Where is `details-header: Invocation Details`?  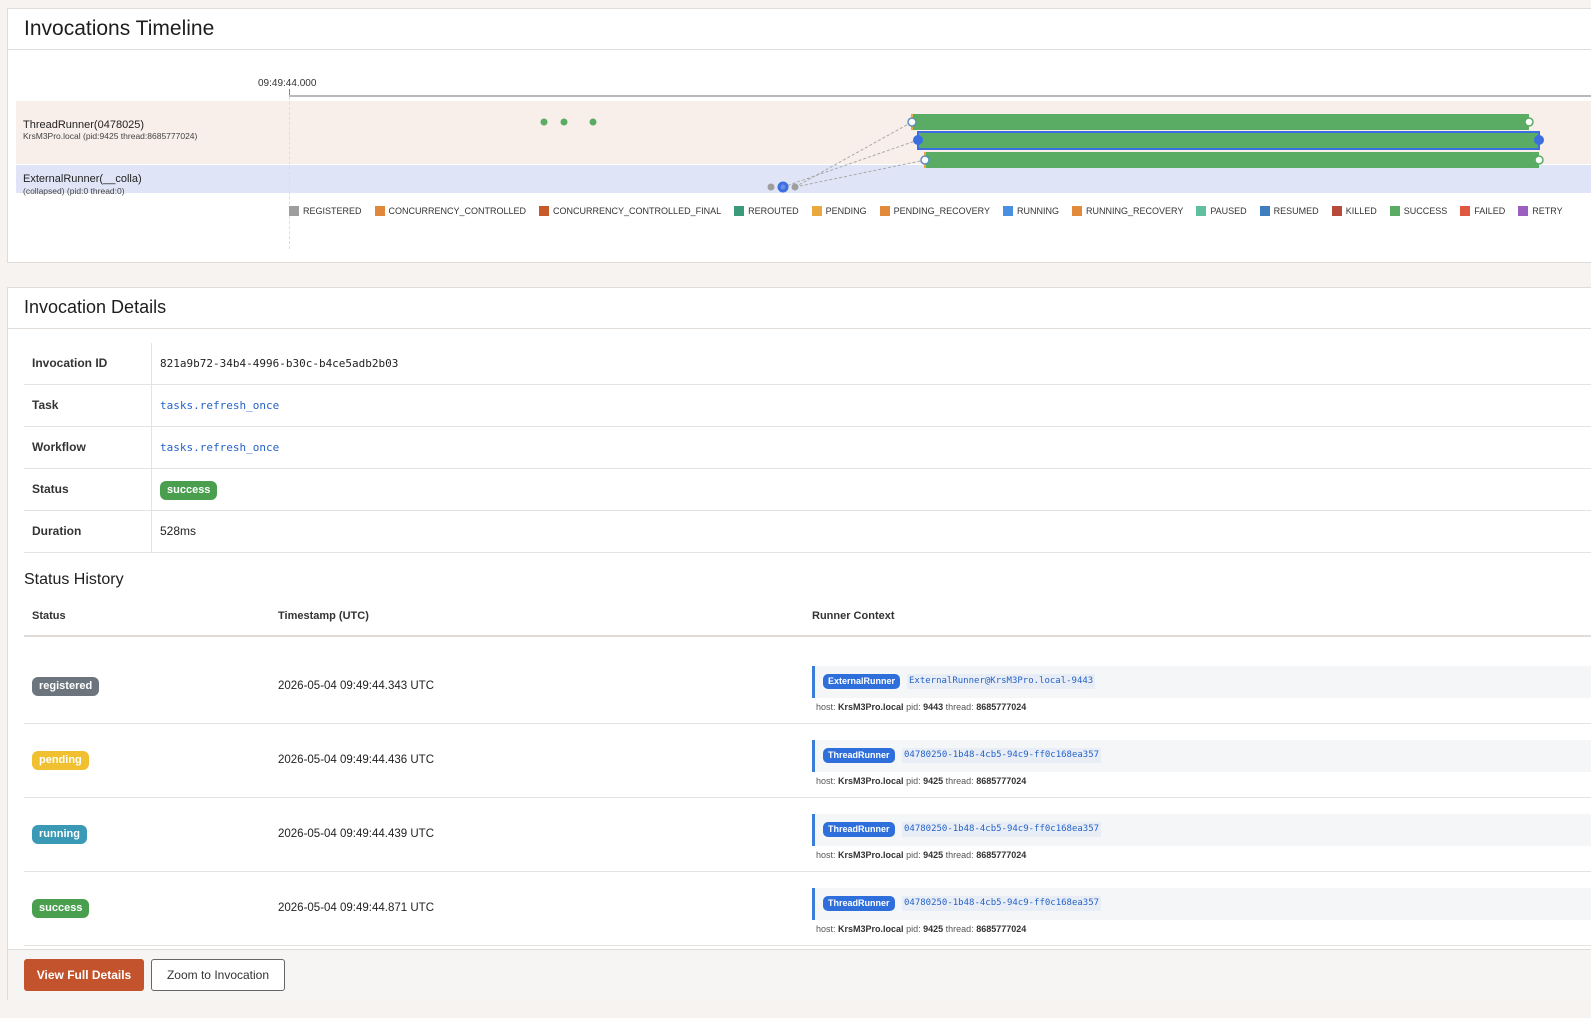 details-header: Invocation Details is located at coordinates (799, 308).